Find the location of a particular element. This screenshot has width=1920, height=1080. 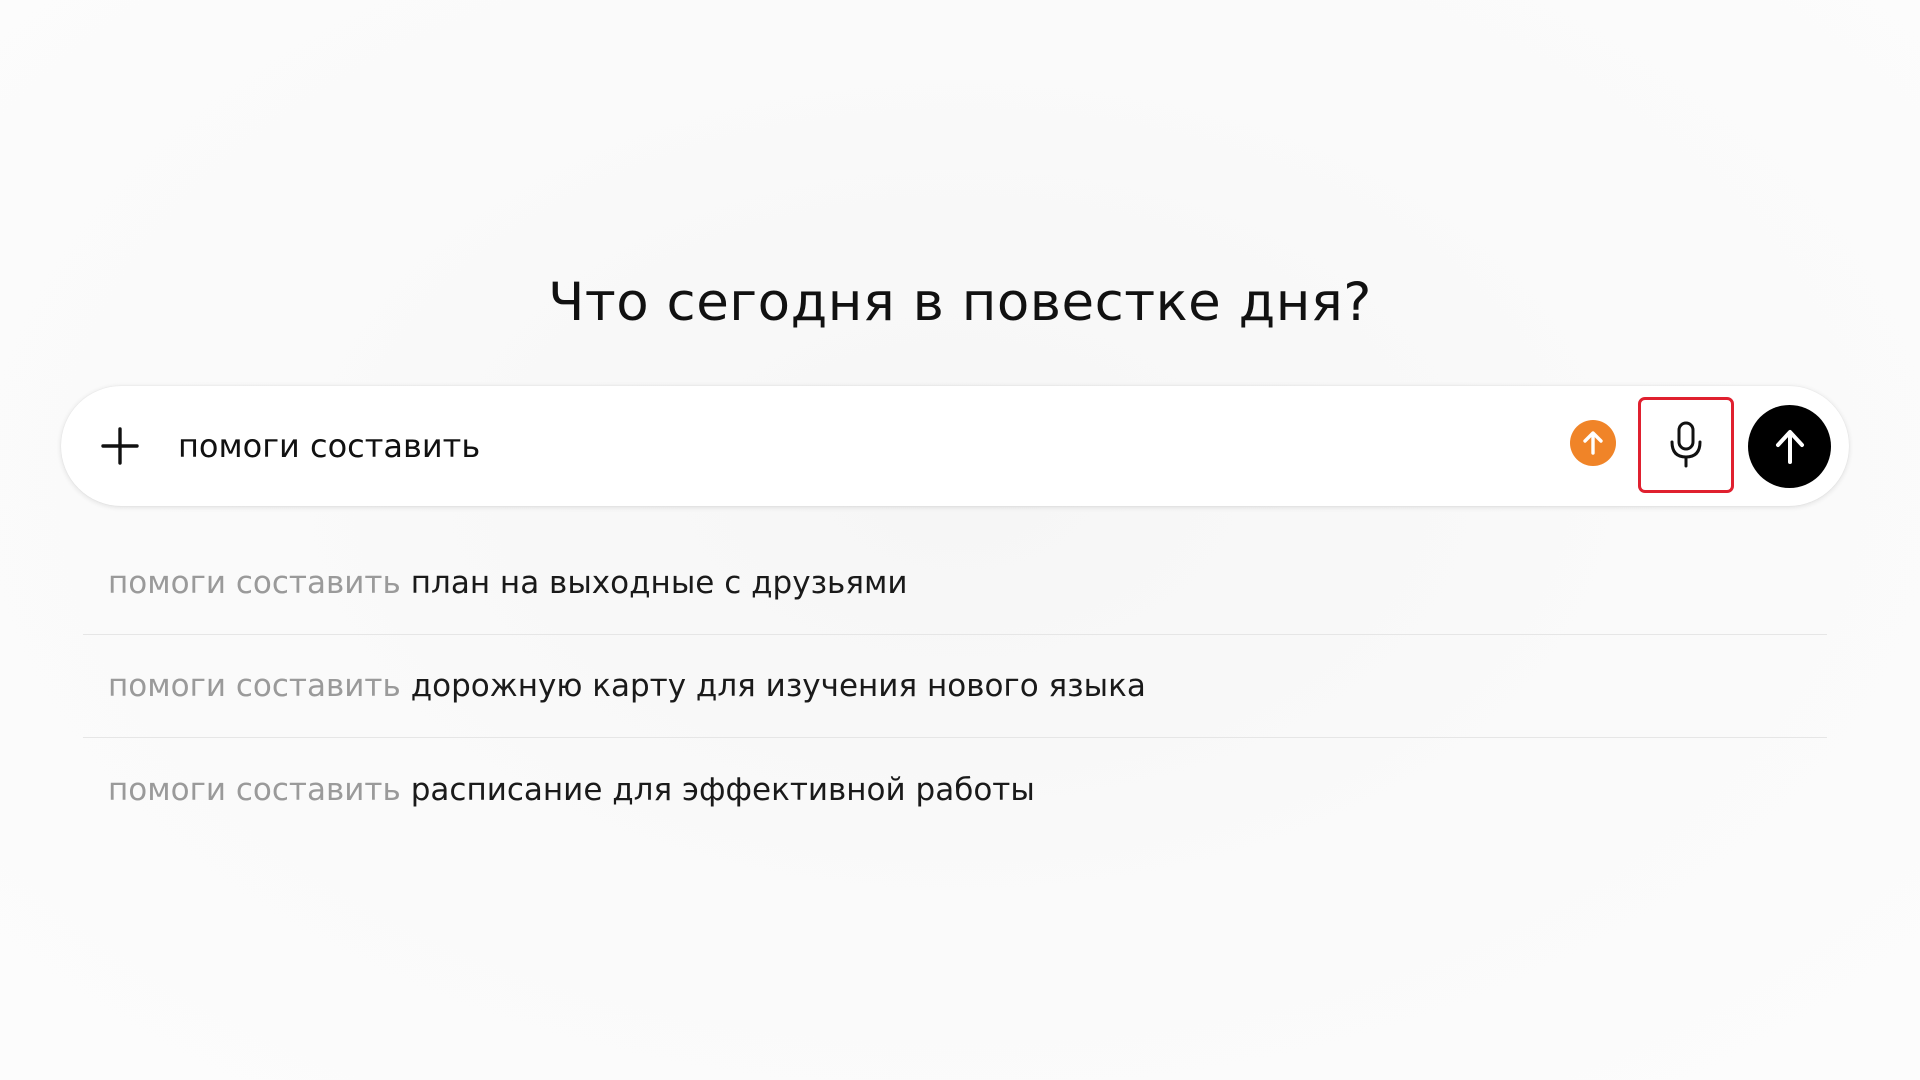

arrow-up-icon is located at coordinates (1789, 446).